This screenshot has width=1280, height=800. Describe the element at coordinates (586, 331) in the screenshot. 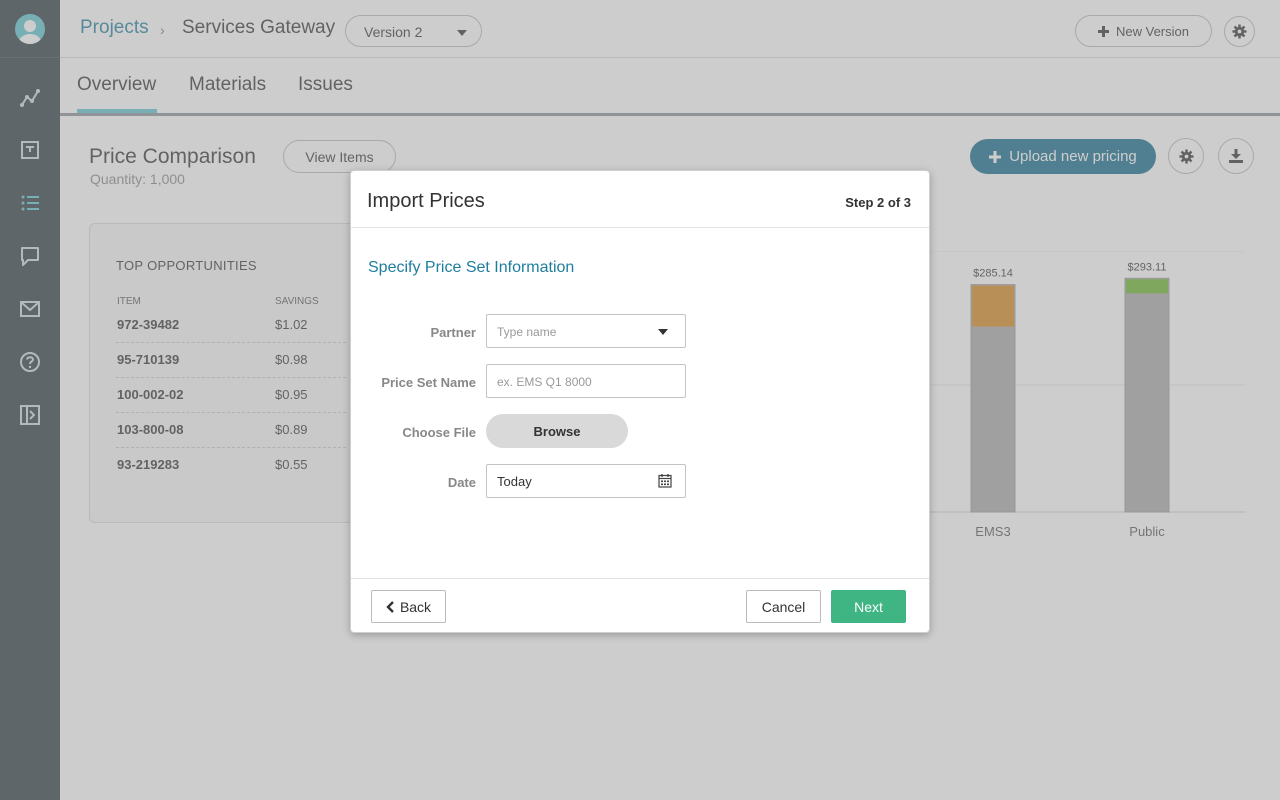

I see `partner-select: Type name` at that location.